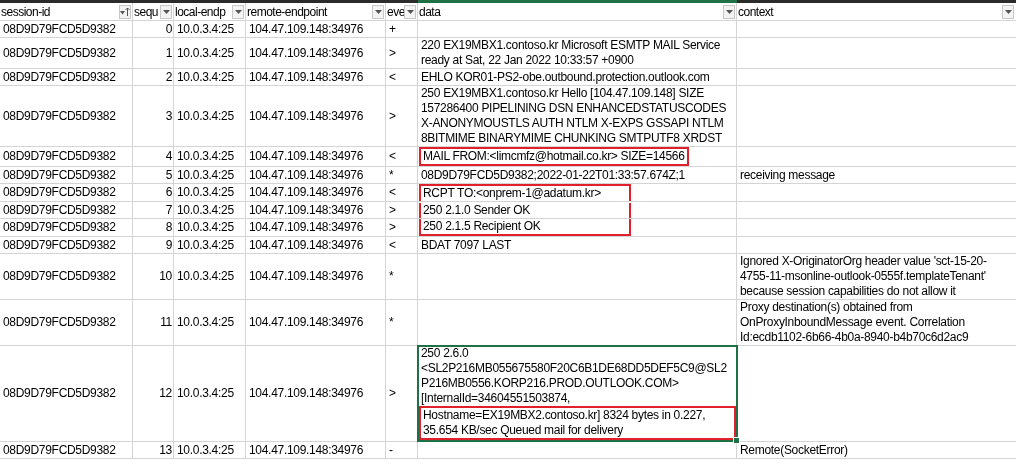  I want to click on table-cell: 8, so click(168, 227).